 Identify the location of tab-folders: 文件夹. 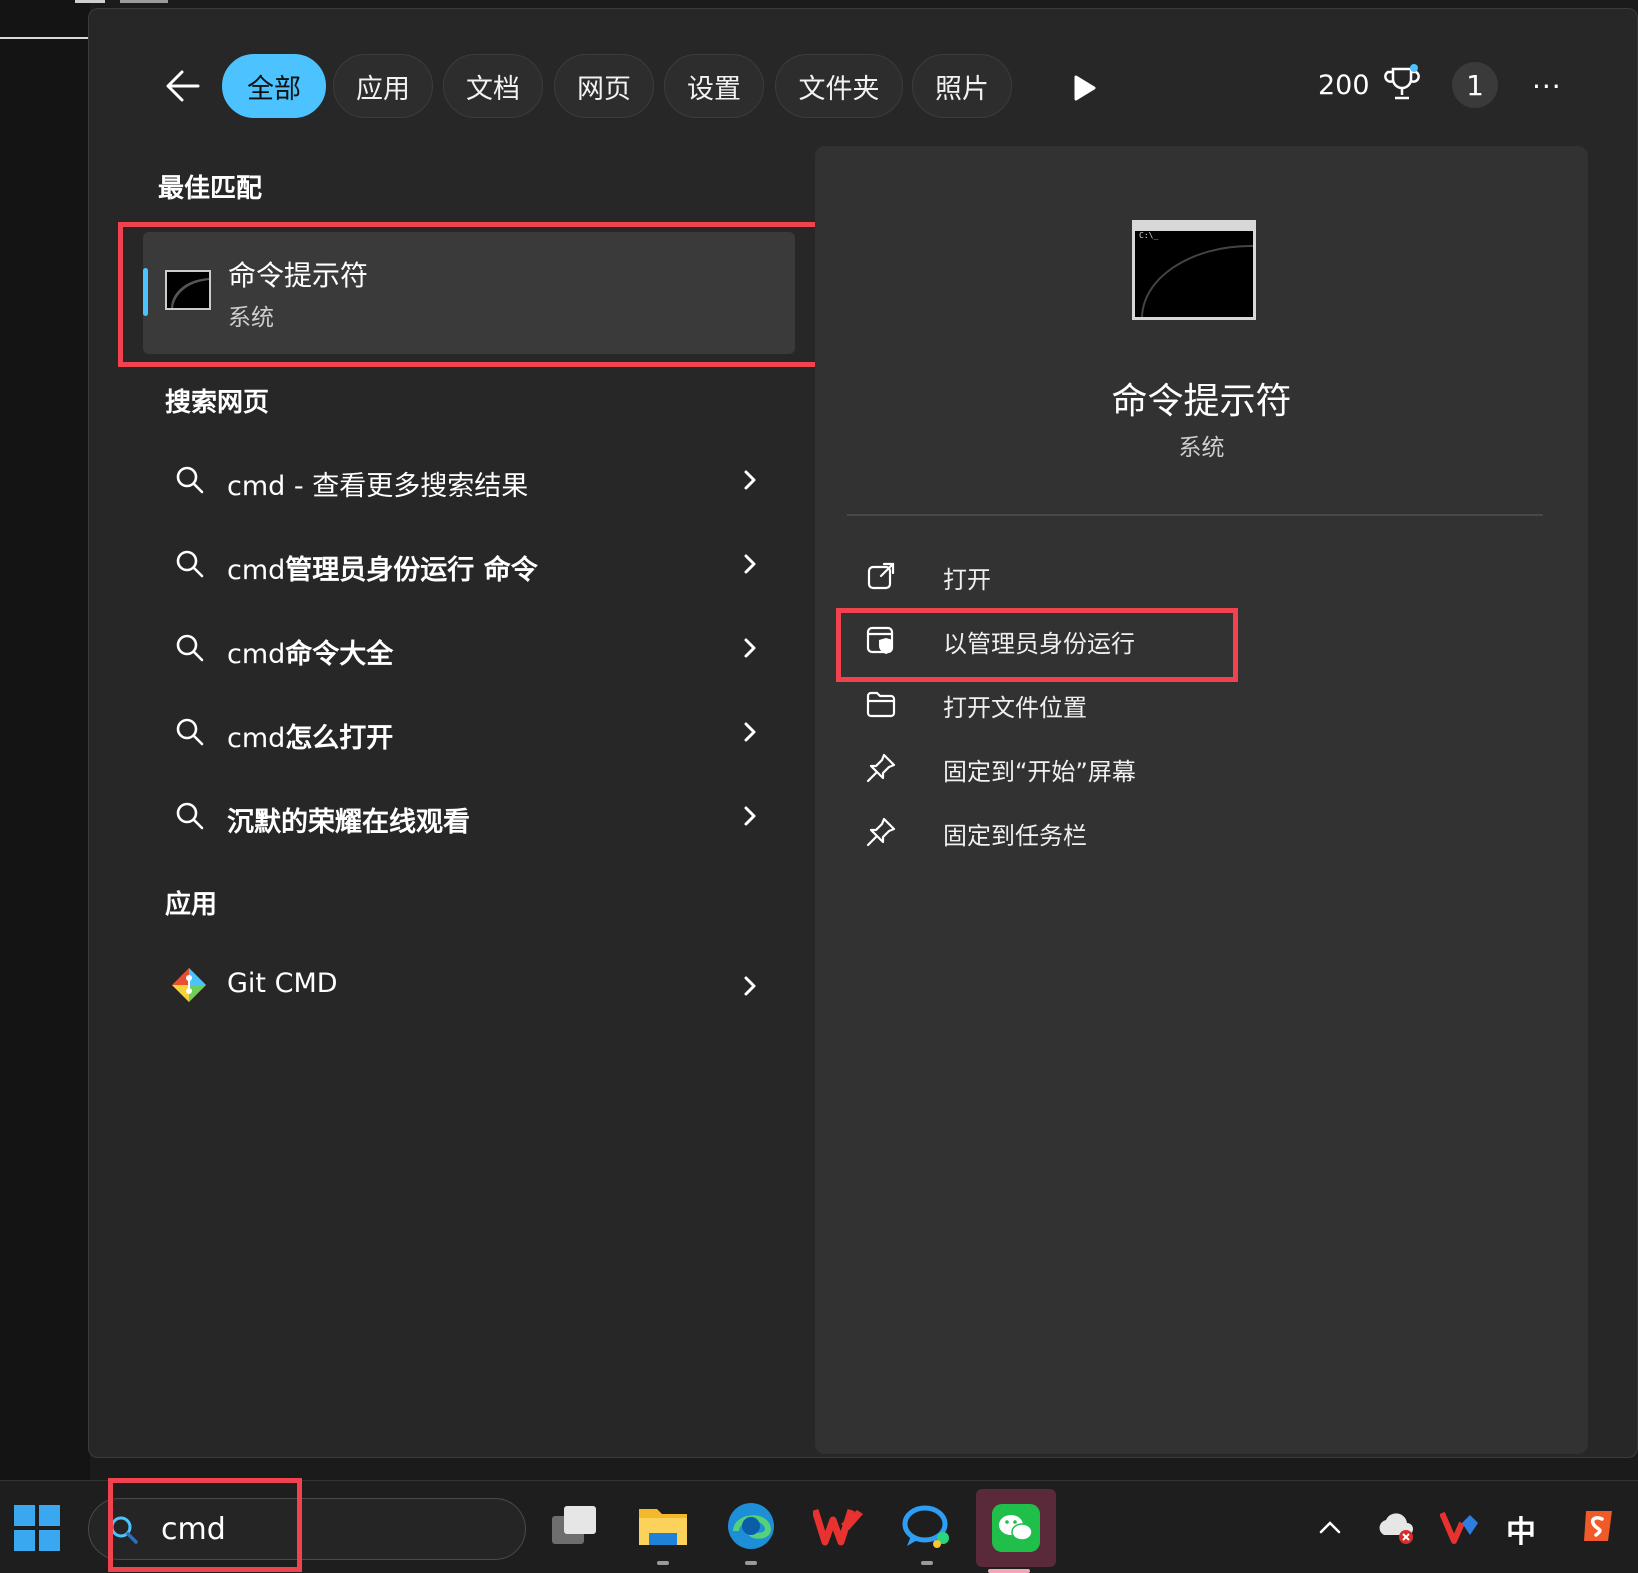
(839, 86).